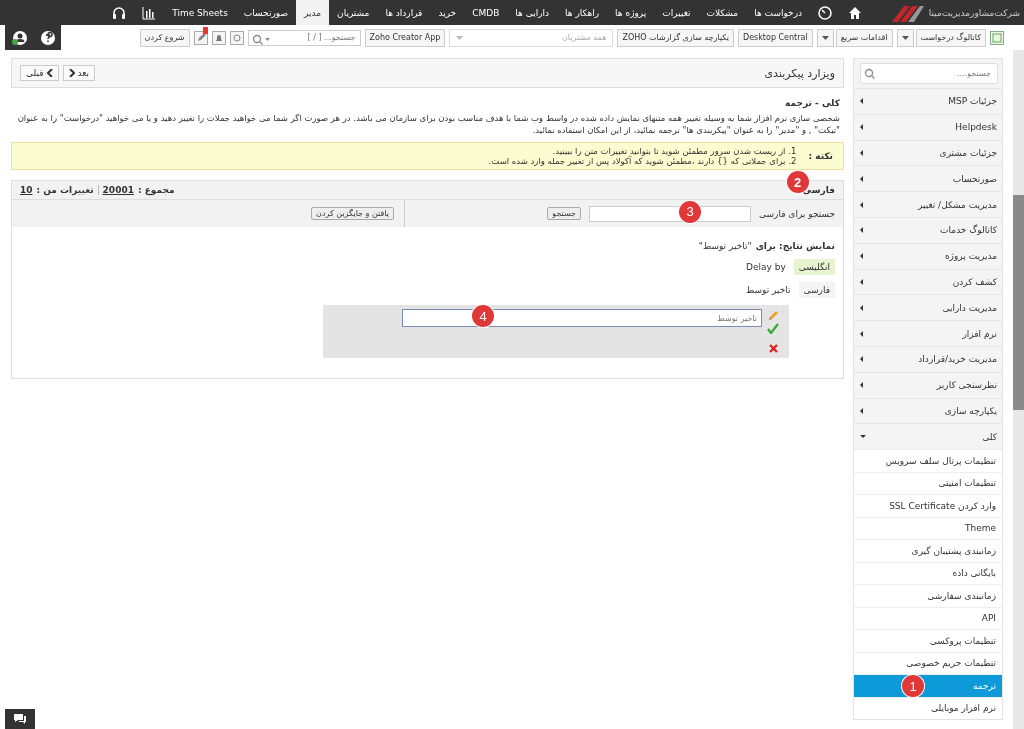 The height and width of the screenshot is (729, 1024). Describe the element at coordinates (47, 37) in the screenshot. I see `help-icon` at that location.